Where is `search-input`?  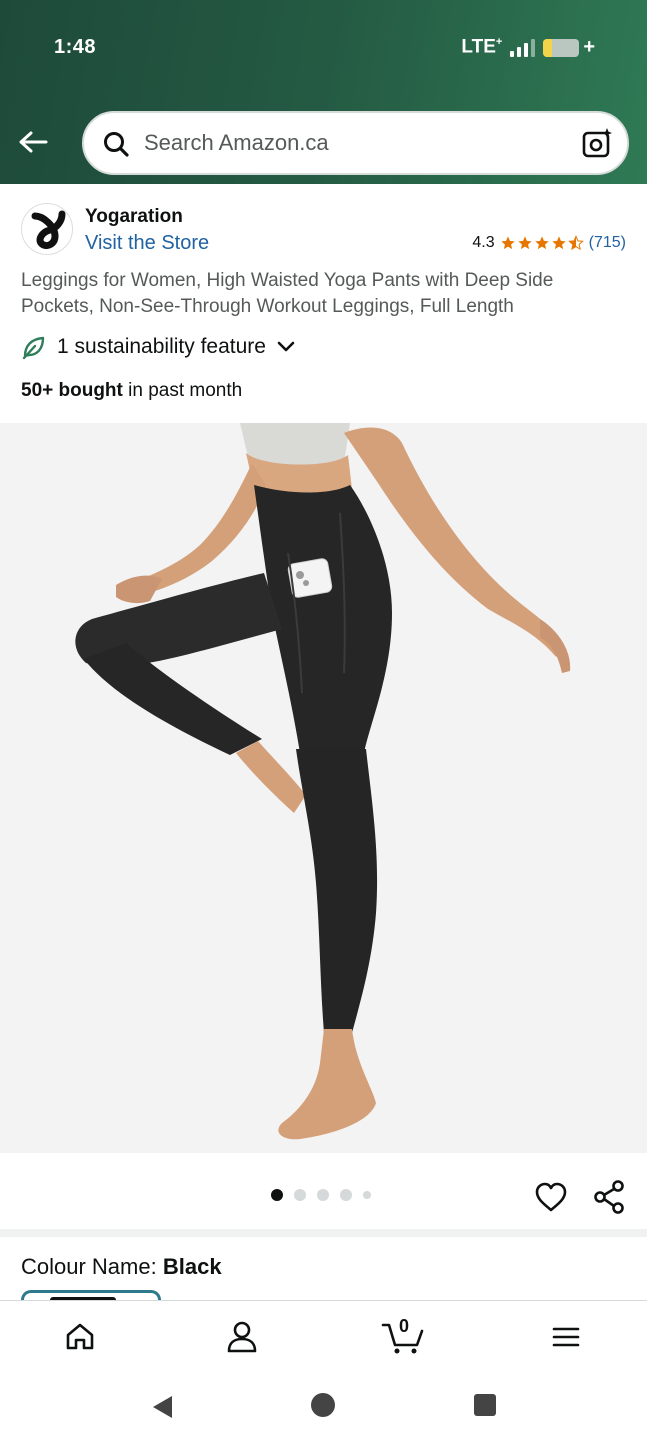
search-input is located at coordinates (354, 143).